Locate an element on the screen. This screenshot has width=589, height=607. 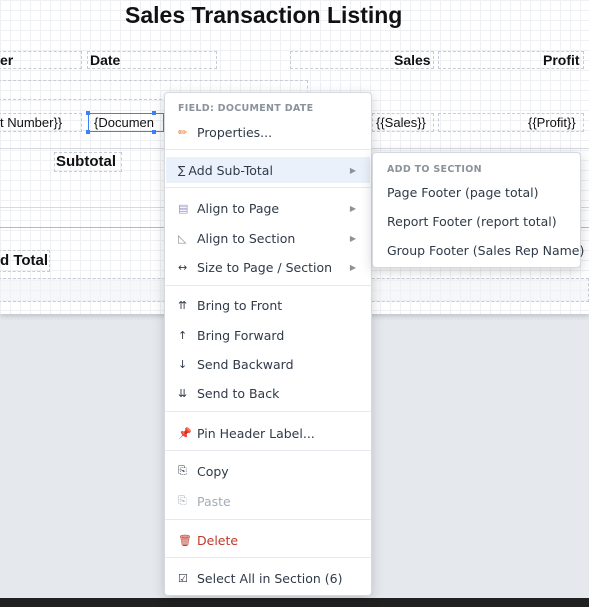
submenu-header: ADD TO SECTION is located at coordinates (434, 169).